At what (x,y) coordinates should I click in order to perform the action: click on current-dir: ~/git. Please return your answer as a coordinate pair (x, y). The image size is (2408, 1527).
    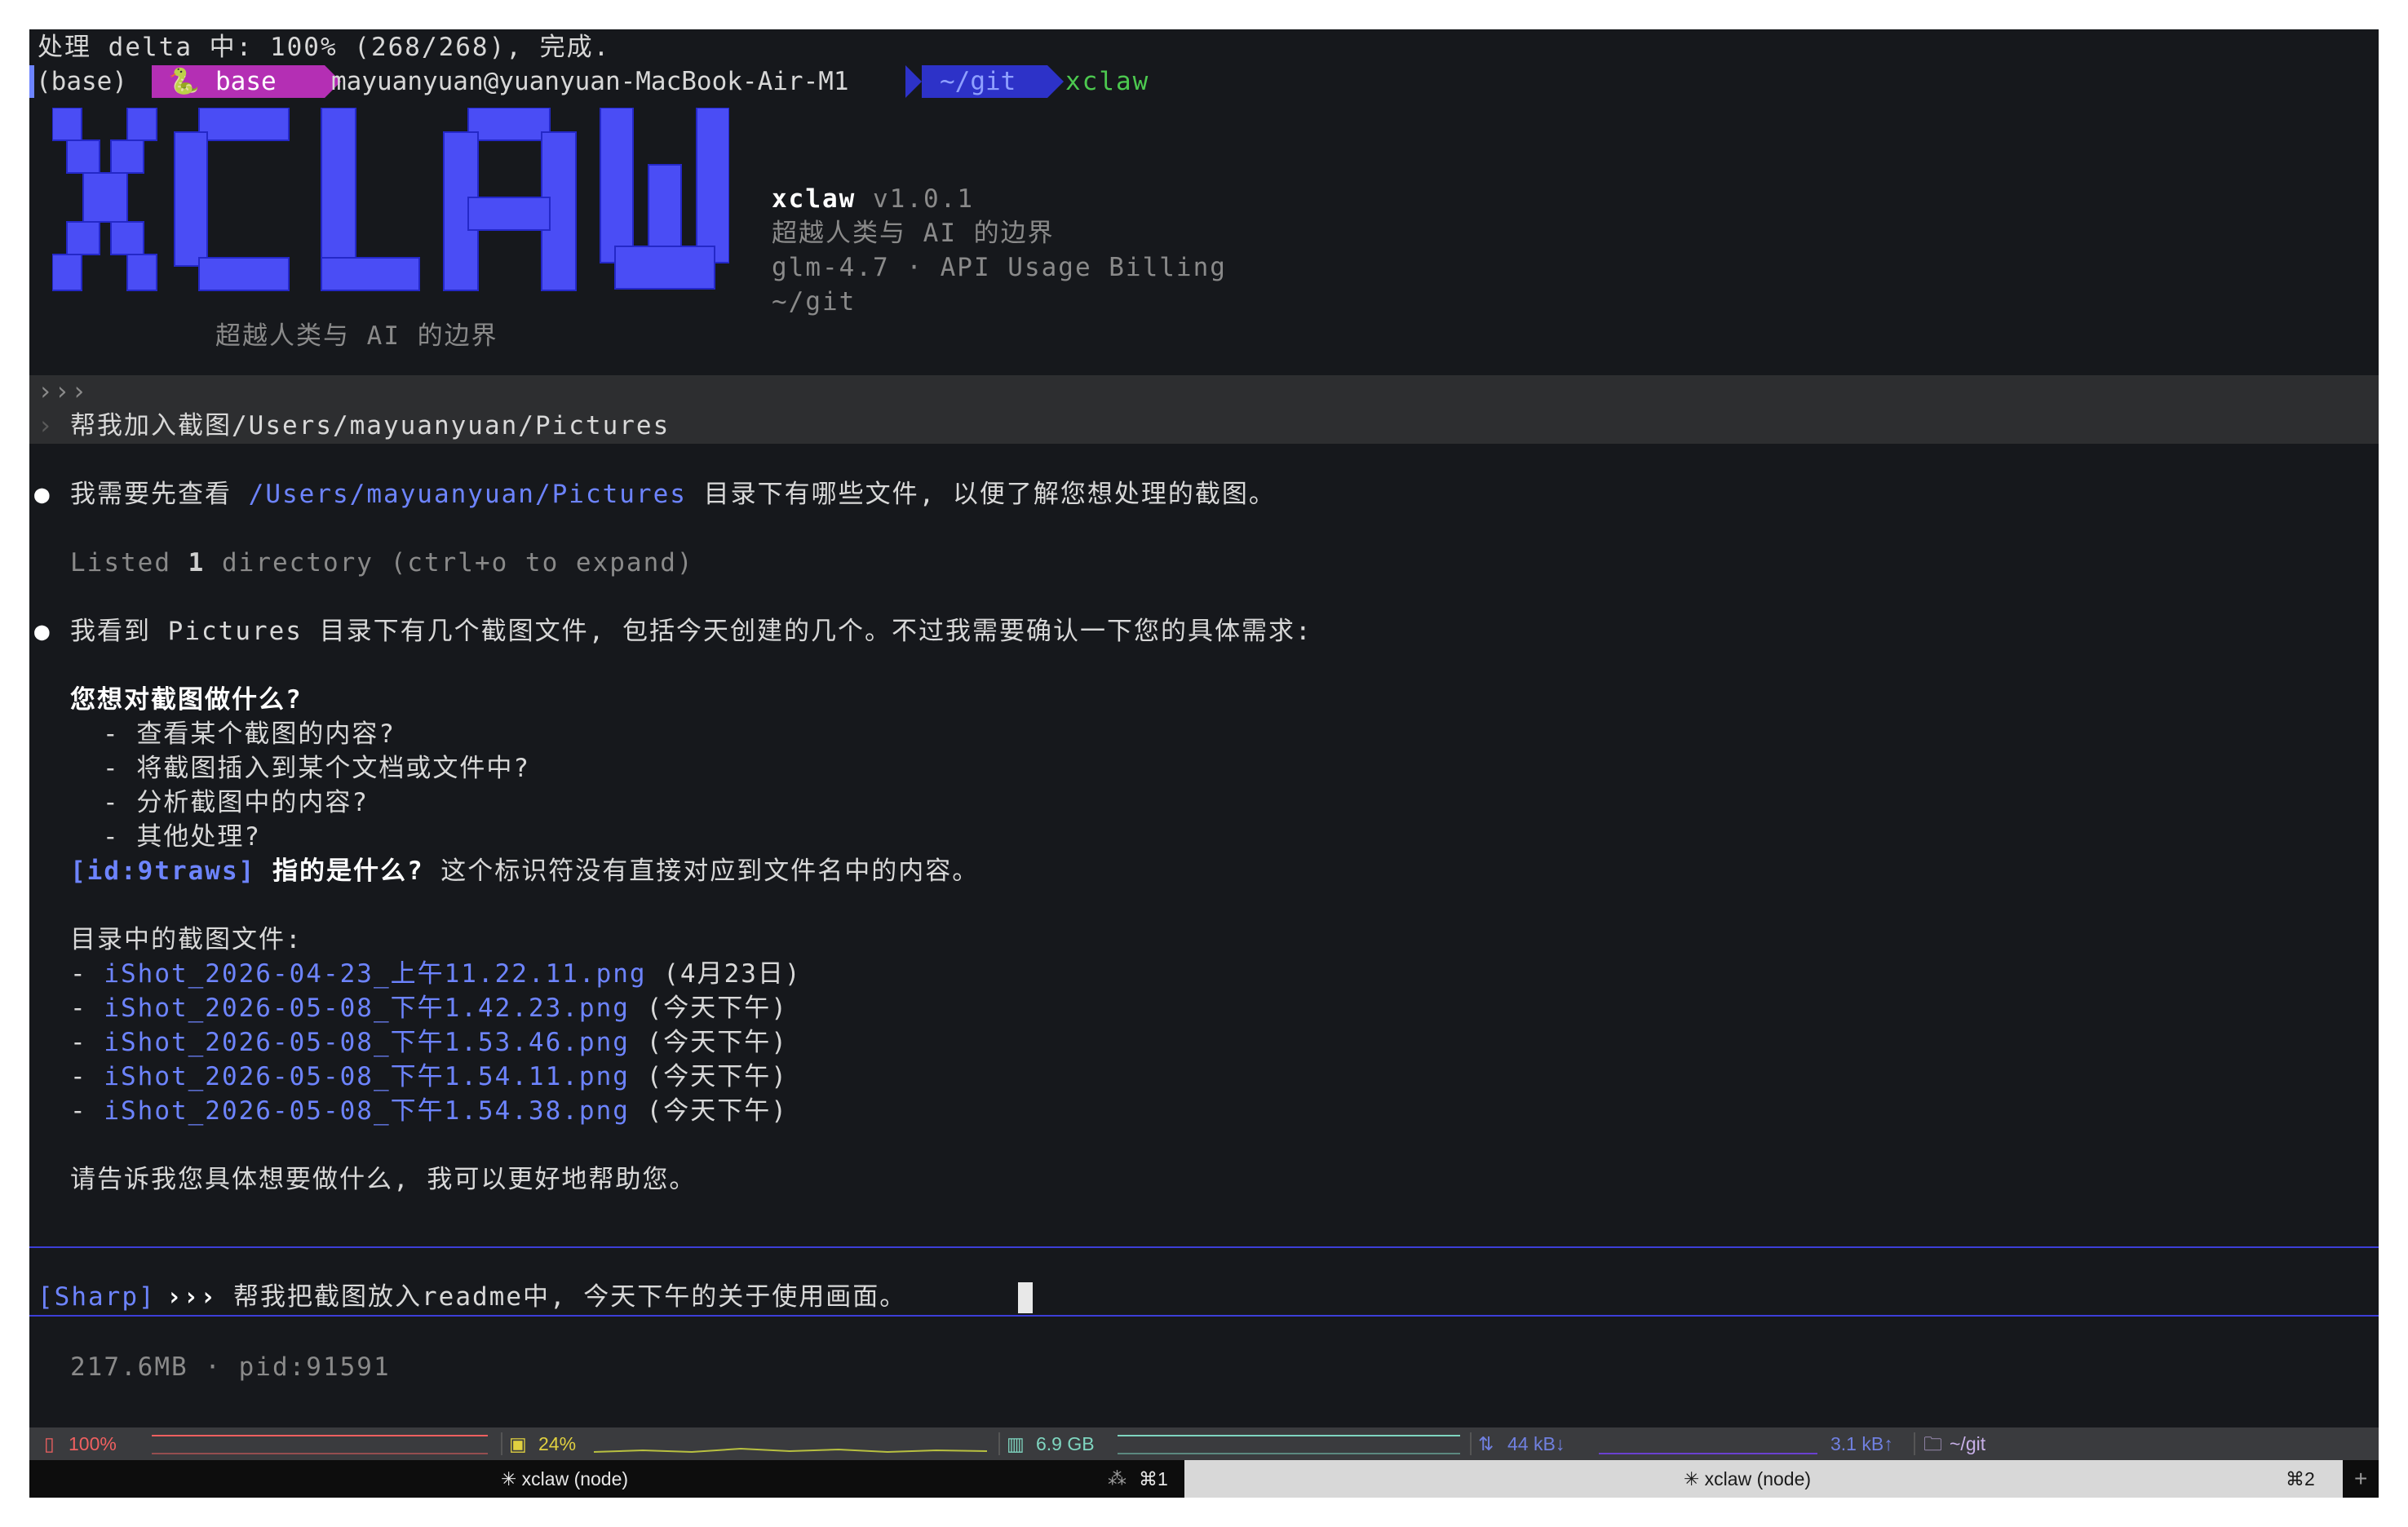
    Looking at the image, I should click on (1968, 1443).